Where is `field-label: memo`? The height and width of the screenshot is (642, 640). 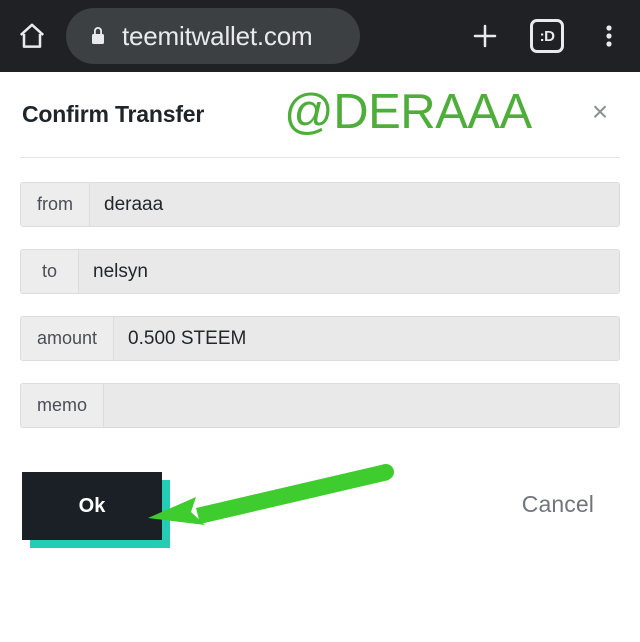
field-label: memo is located at coordinates (63, 405).